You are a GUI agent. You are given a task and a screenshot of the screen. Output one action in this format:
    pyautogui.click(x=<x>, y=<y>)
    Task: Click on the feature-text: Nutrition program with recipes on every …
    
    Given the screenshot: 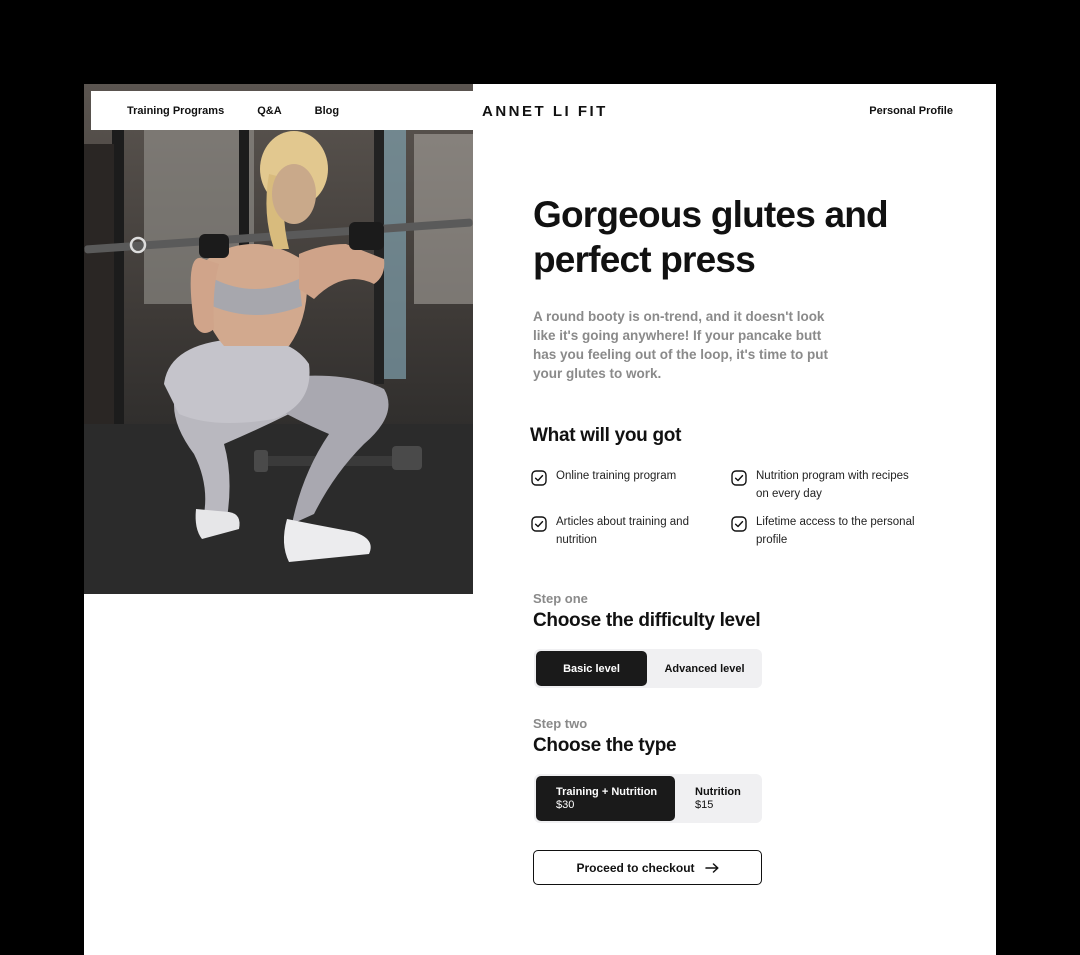 What is the action you would take?
    pyautogui.click(x=832, y=485)
    